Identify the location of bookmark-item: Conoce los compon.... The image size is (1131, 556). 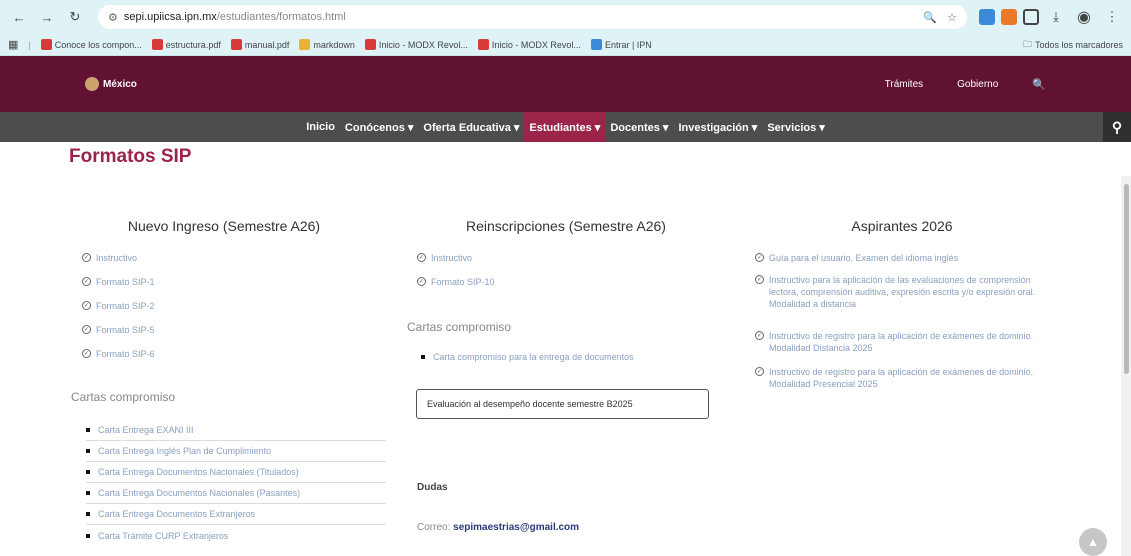
(91, 44).